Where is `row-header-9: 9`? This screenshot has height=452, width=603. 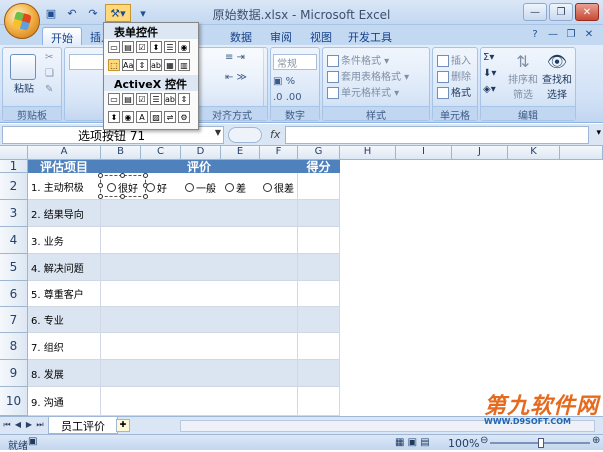 row-header-9: 9 is located at coordinates (14, 373).